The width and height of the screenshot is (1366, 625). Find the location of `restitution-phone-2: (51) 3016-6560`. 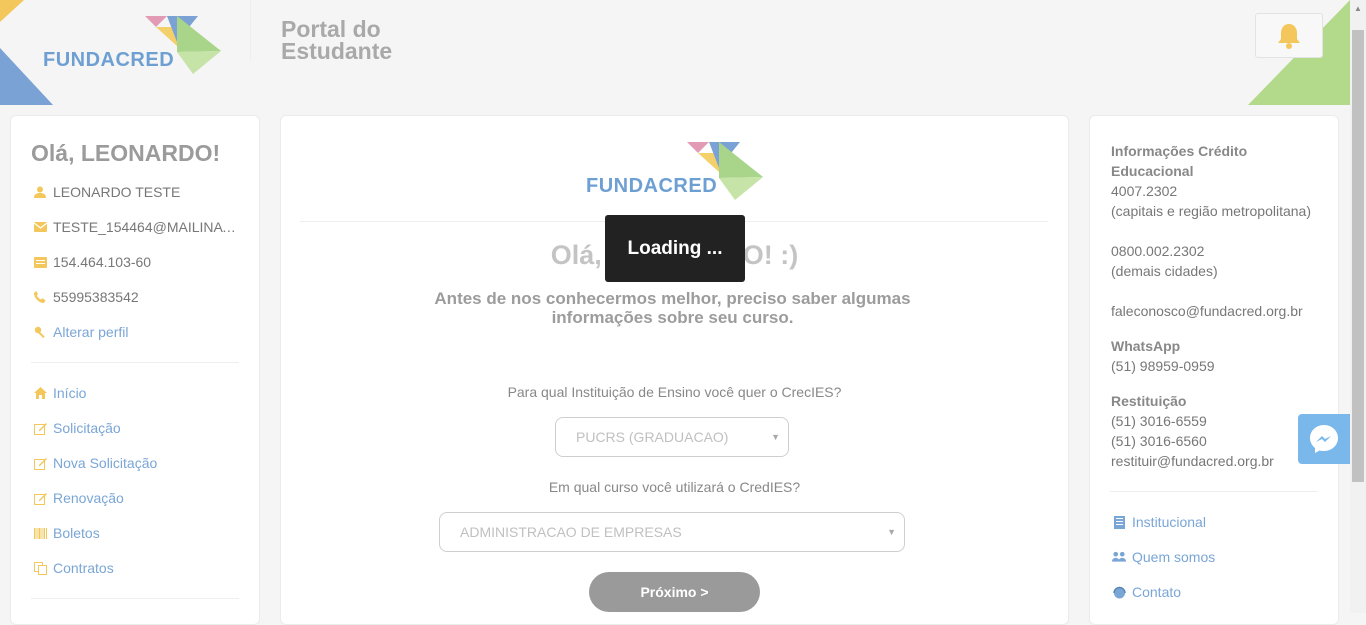

restitution-phone-2: (51) 3016-6560 is located at coordinates (1159, 441).